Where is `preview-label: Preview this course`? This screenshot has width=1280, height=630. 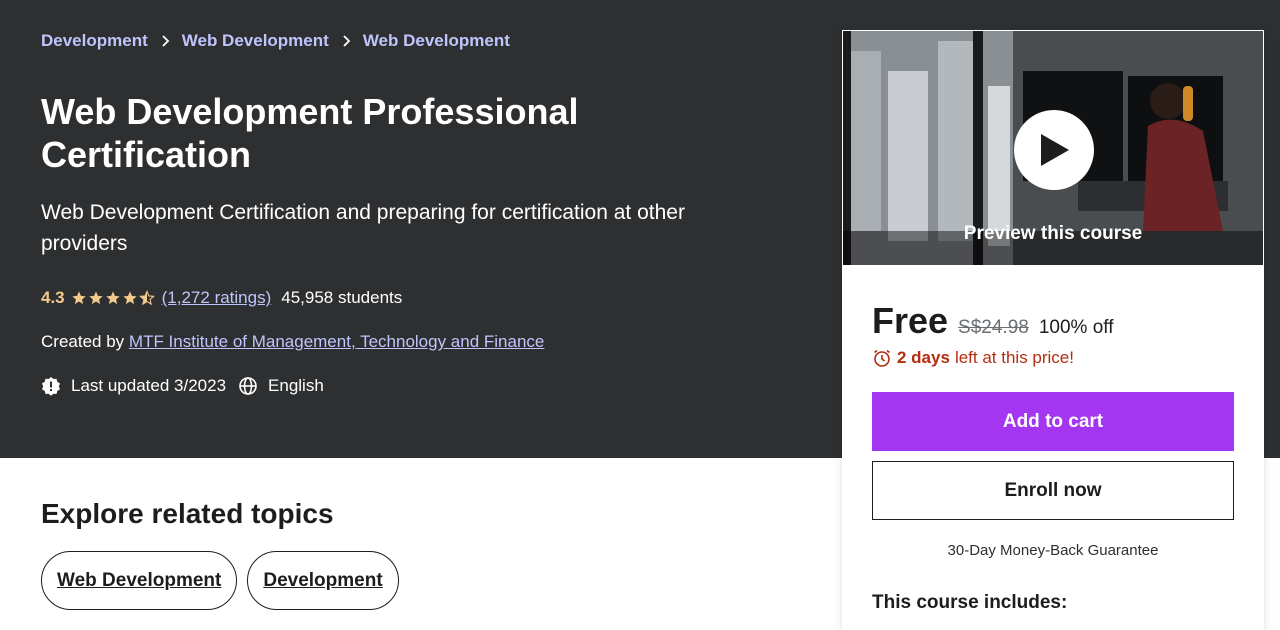 preview-label: Preview this course is located at coordinates (1053, 233).